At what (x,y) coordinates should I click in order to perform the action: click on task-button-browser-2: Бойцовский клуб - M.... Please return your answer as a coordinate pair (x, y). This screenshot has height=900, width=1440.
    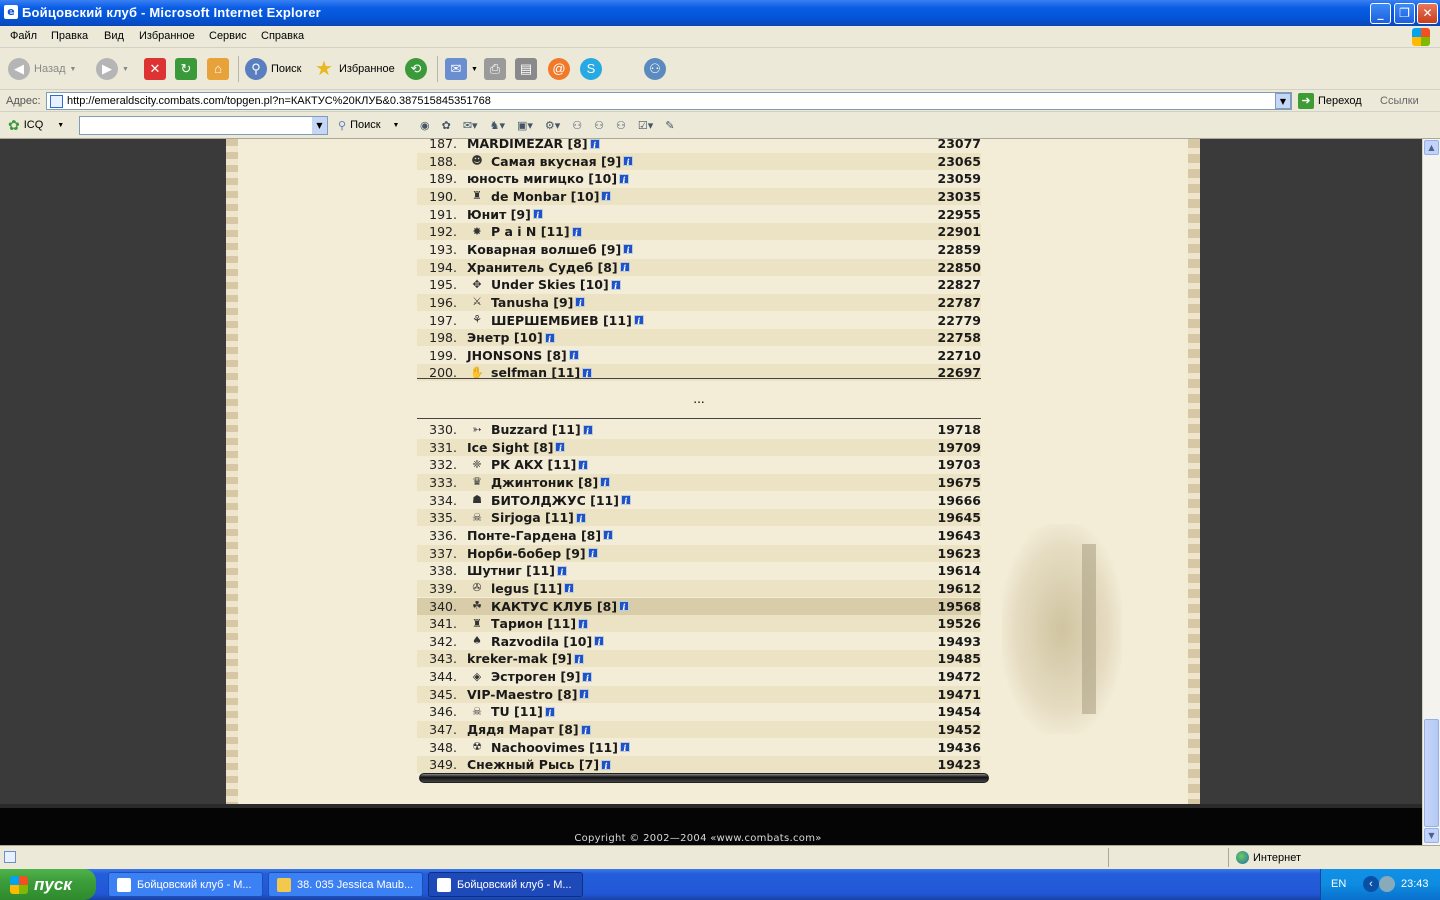
    Looking at the image, I should click on (505, 884).